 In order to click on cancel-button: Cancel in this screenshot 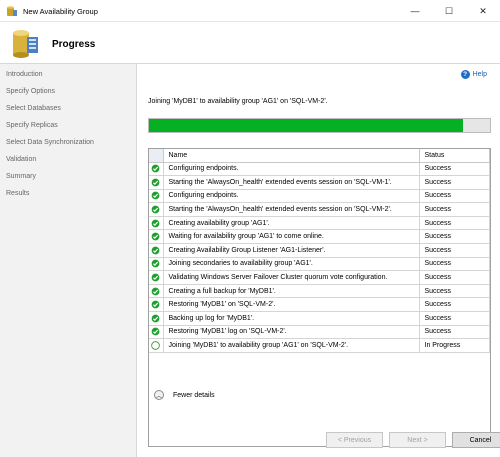, I will do `click(476, 440)`.